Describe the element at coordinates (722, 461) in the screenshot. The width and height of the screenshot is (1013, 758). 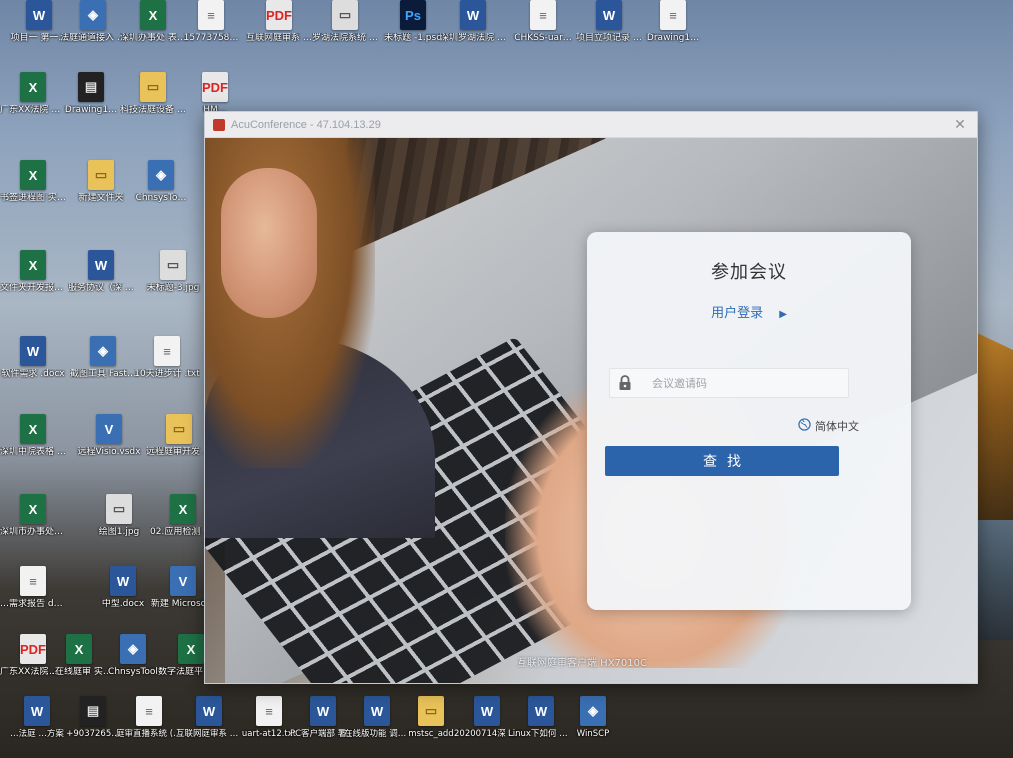
I see `search-button: 查找` at that location.